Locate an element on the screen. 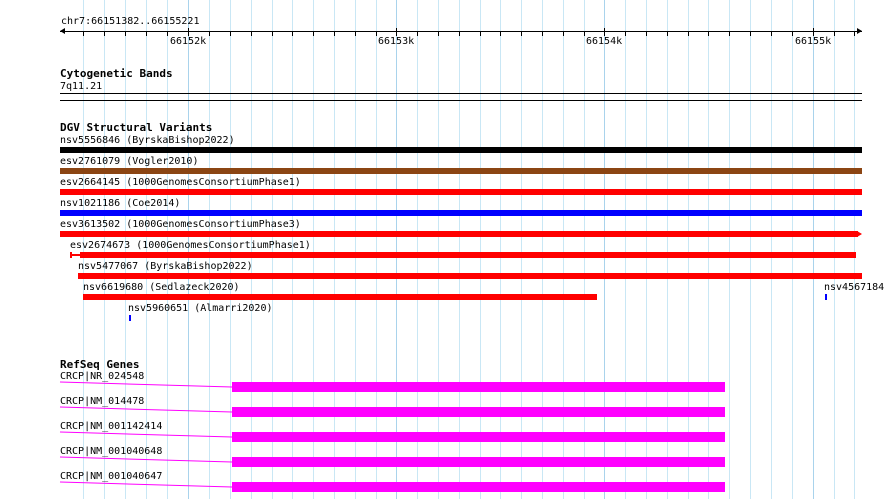 The width and height of the screenshot is (890, 499). gene-label: CRCP|NR_024548 is located at coordinates (102, 376).